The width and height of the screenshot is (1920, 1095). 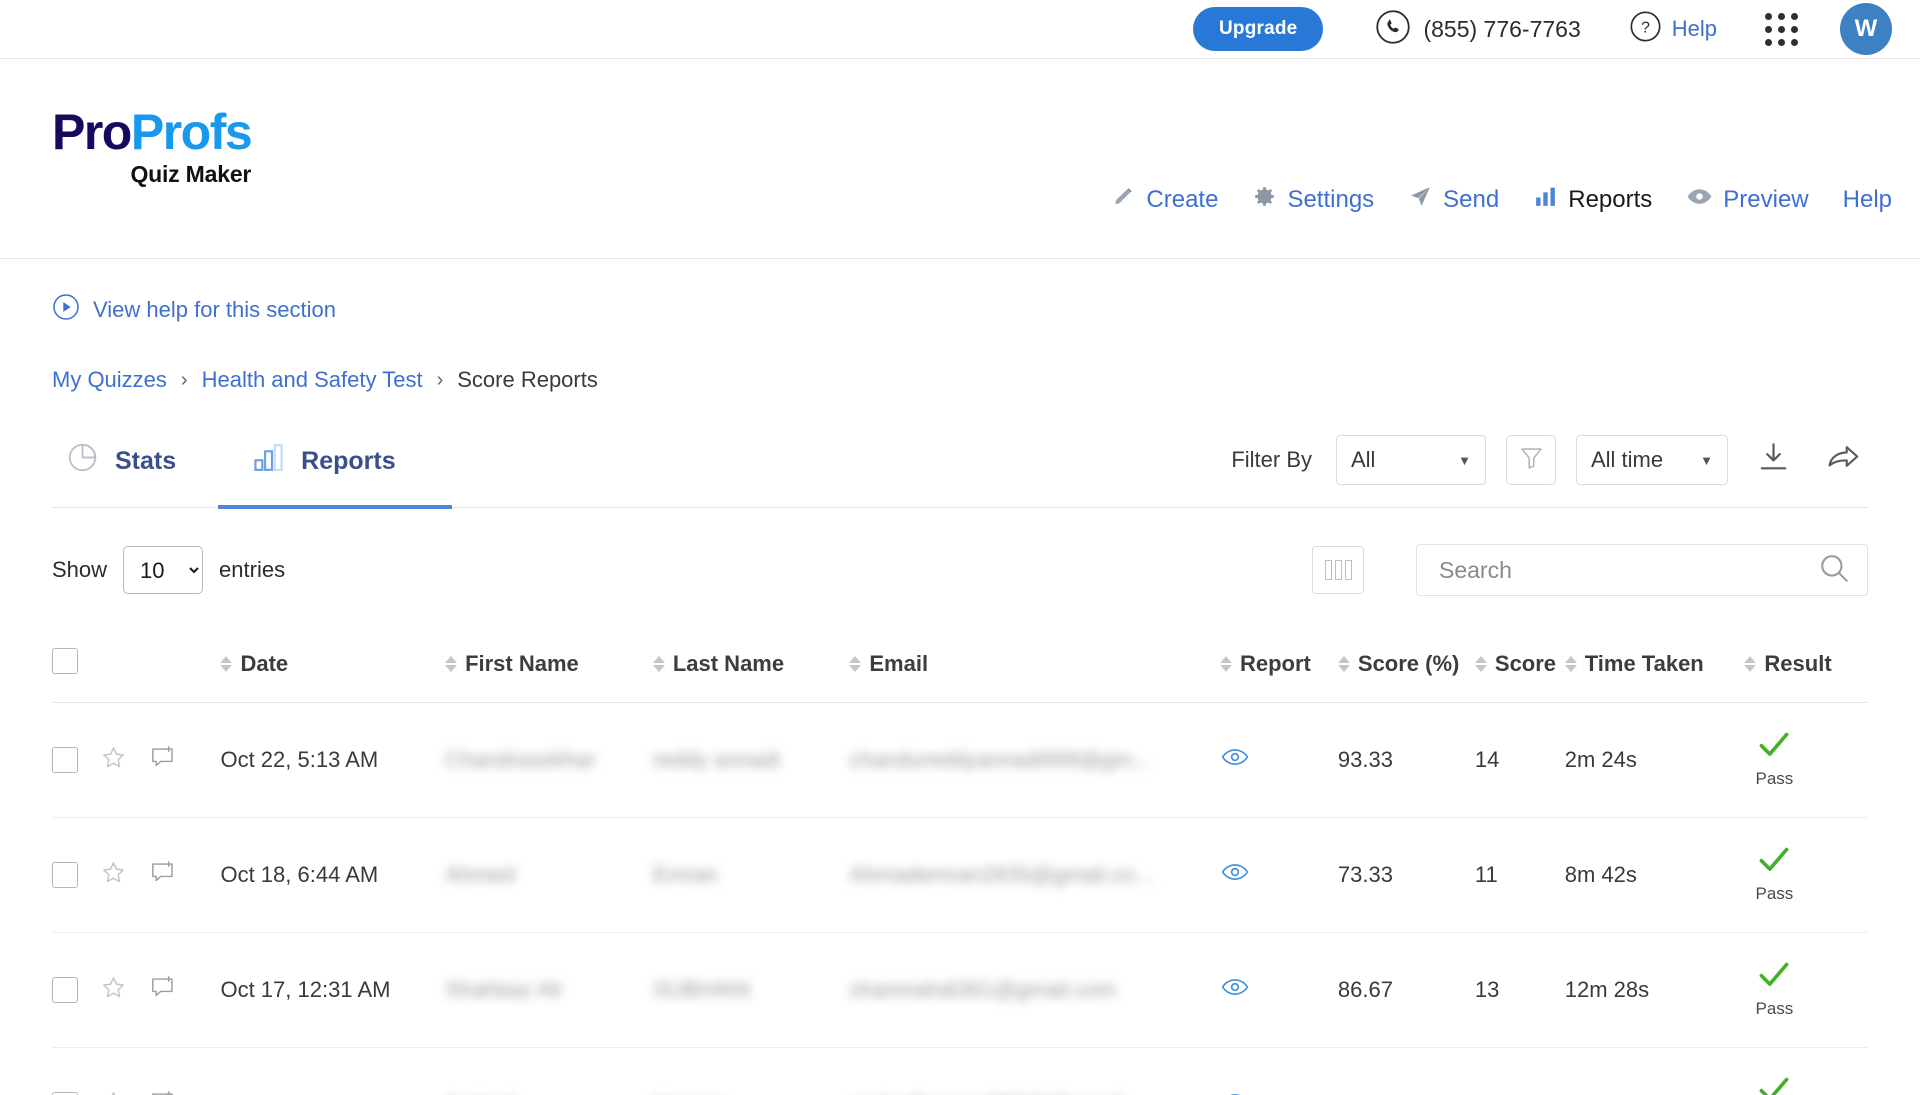 I want to click on tabs-and-filters-row: Stats Reports Filter By All ▼ All time ▼, so click(x=960, y=472).